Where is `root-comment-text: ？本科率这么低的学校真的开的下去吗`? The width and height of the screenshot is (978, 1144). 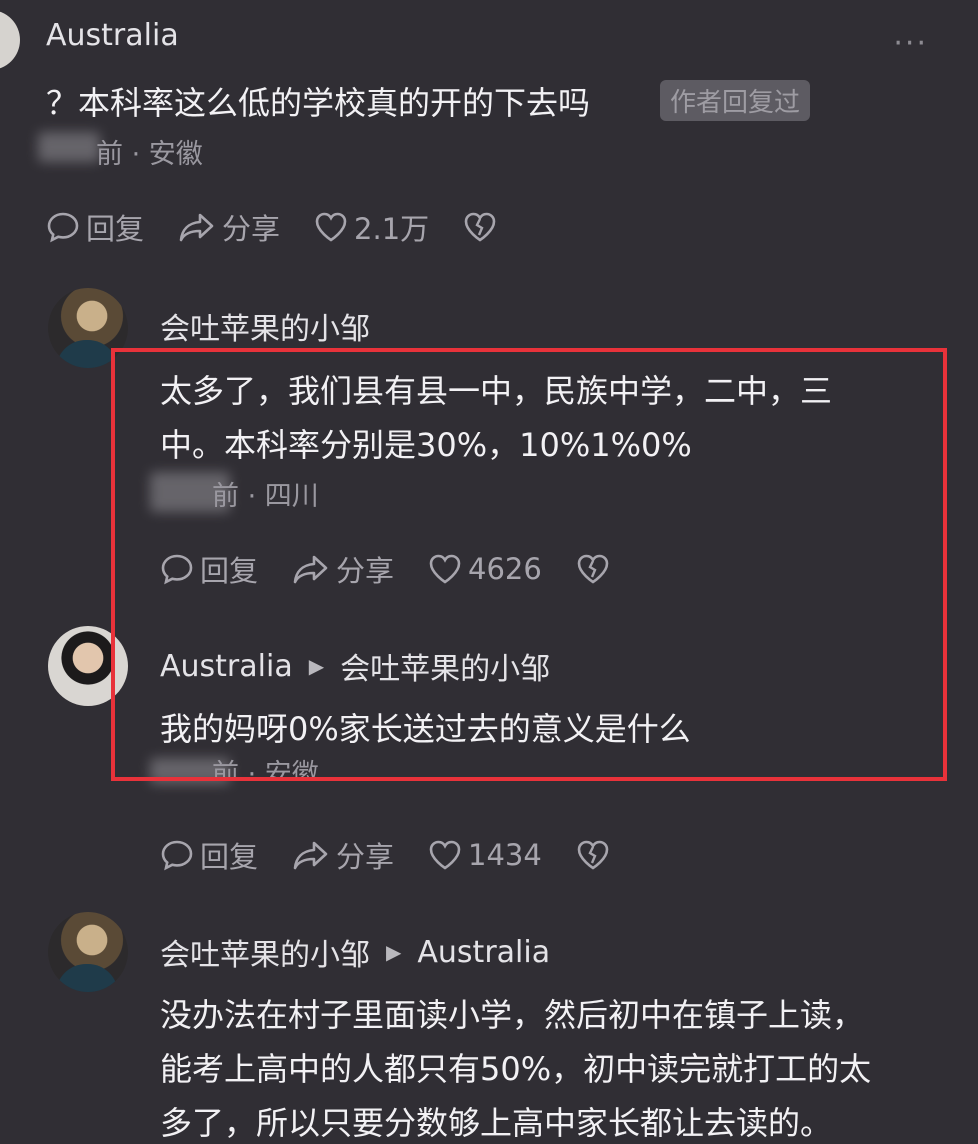 root-comment-text: ？本科率这么低的学校真的开的下去吗 is located at coordinates (318, 103).